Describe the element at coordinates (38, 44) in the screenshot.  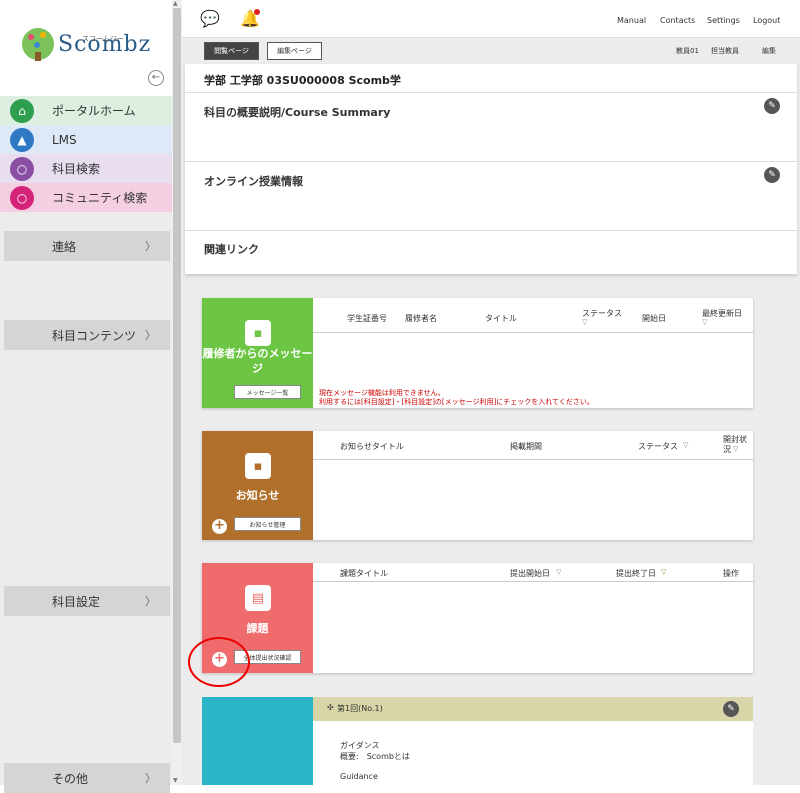
I see `tree-logo-icon` at that location.